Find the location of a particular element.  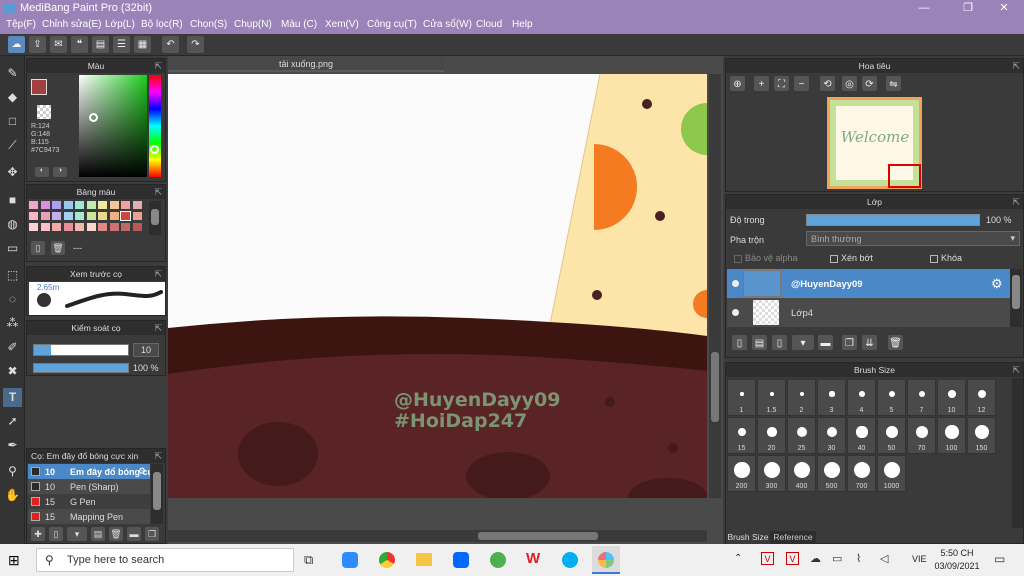

menu-edit: Chỉnh sửa(E) is located at coordinates (72, 24).